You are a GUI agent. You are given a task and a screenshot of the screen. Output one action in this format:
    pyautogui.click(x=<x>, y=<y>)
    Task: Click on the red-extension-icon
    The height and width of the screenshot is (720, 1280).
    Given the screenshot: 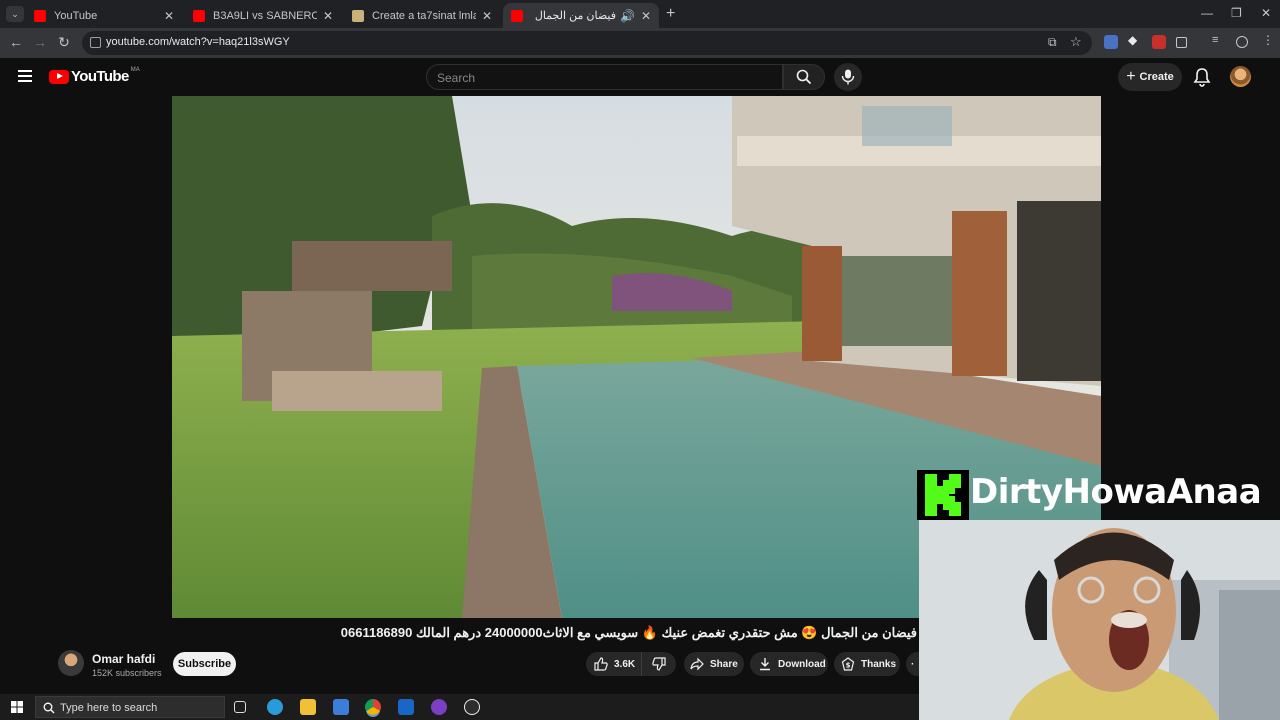 What is the action you would take?
    pyautogui.click(x=1159, y=42)
    